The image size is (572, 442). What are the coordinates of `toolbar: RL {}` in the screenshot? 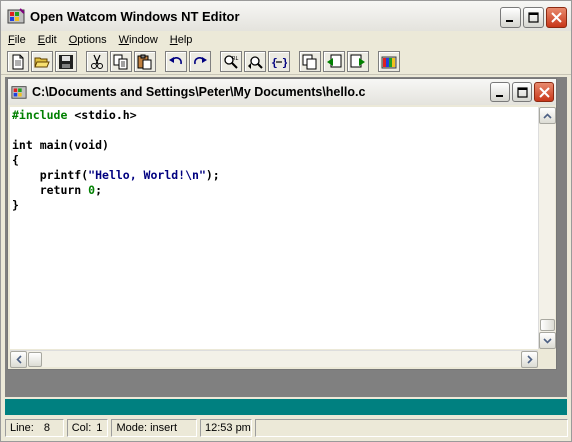 It's located at (286, 62).